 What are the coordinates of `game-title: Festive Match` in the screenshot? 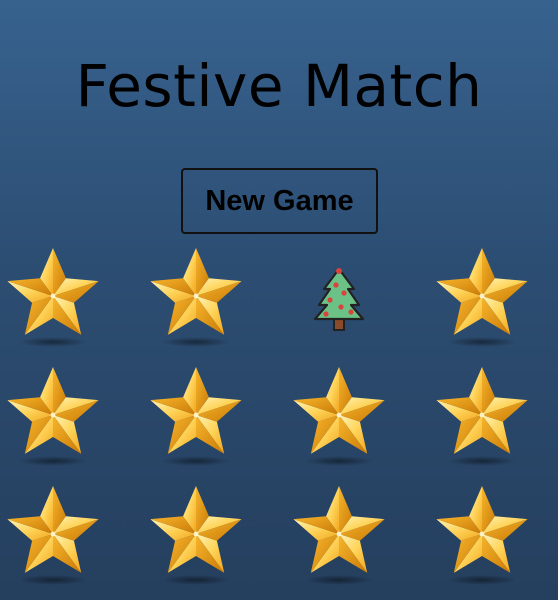 It's located at (279, 86).